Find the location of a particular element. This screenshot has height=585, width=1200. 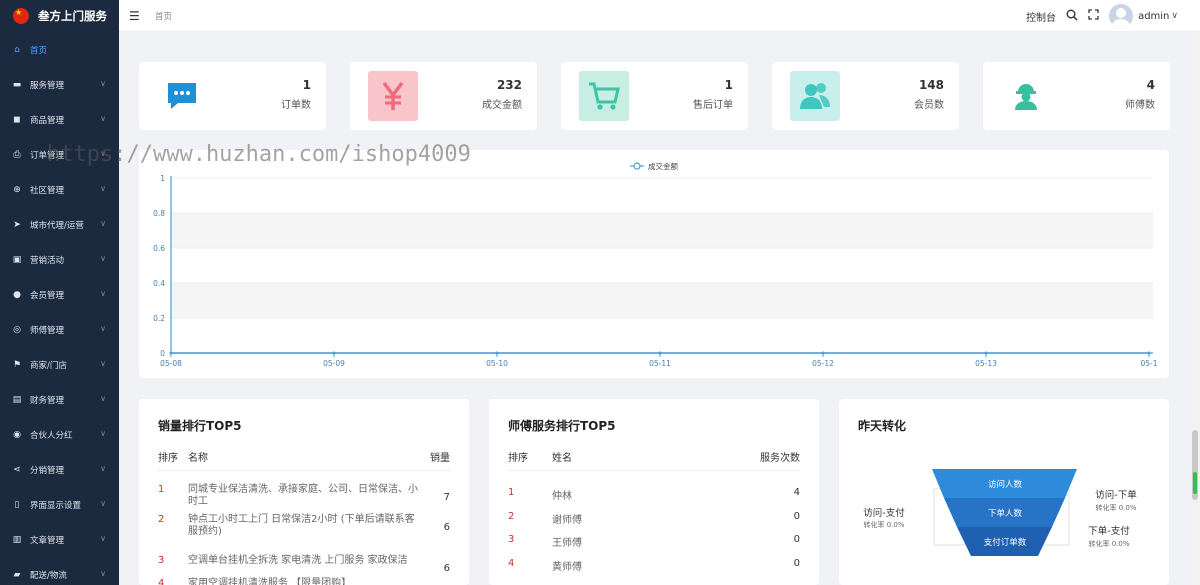

sidebar-item-label: 首页 is located at coordinates (39, 50).